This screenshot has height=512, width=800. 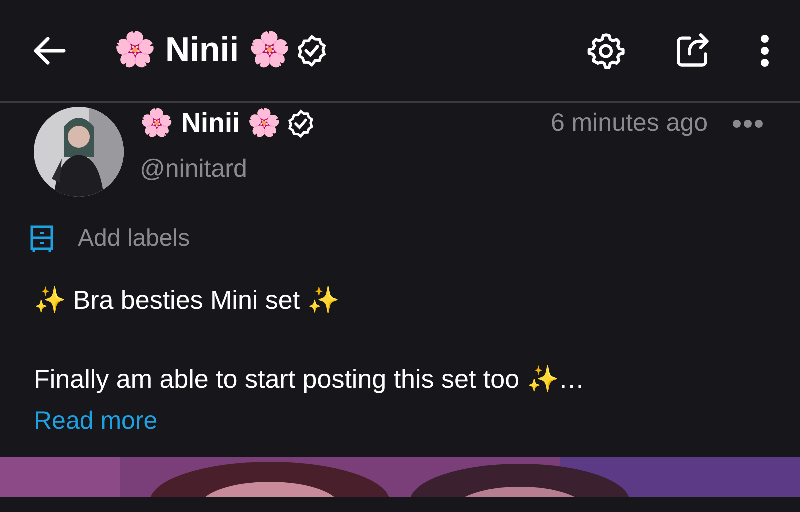 I want to click on read-more-link: Read more, so click(x=96, y=421).